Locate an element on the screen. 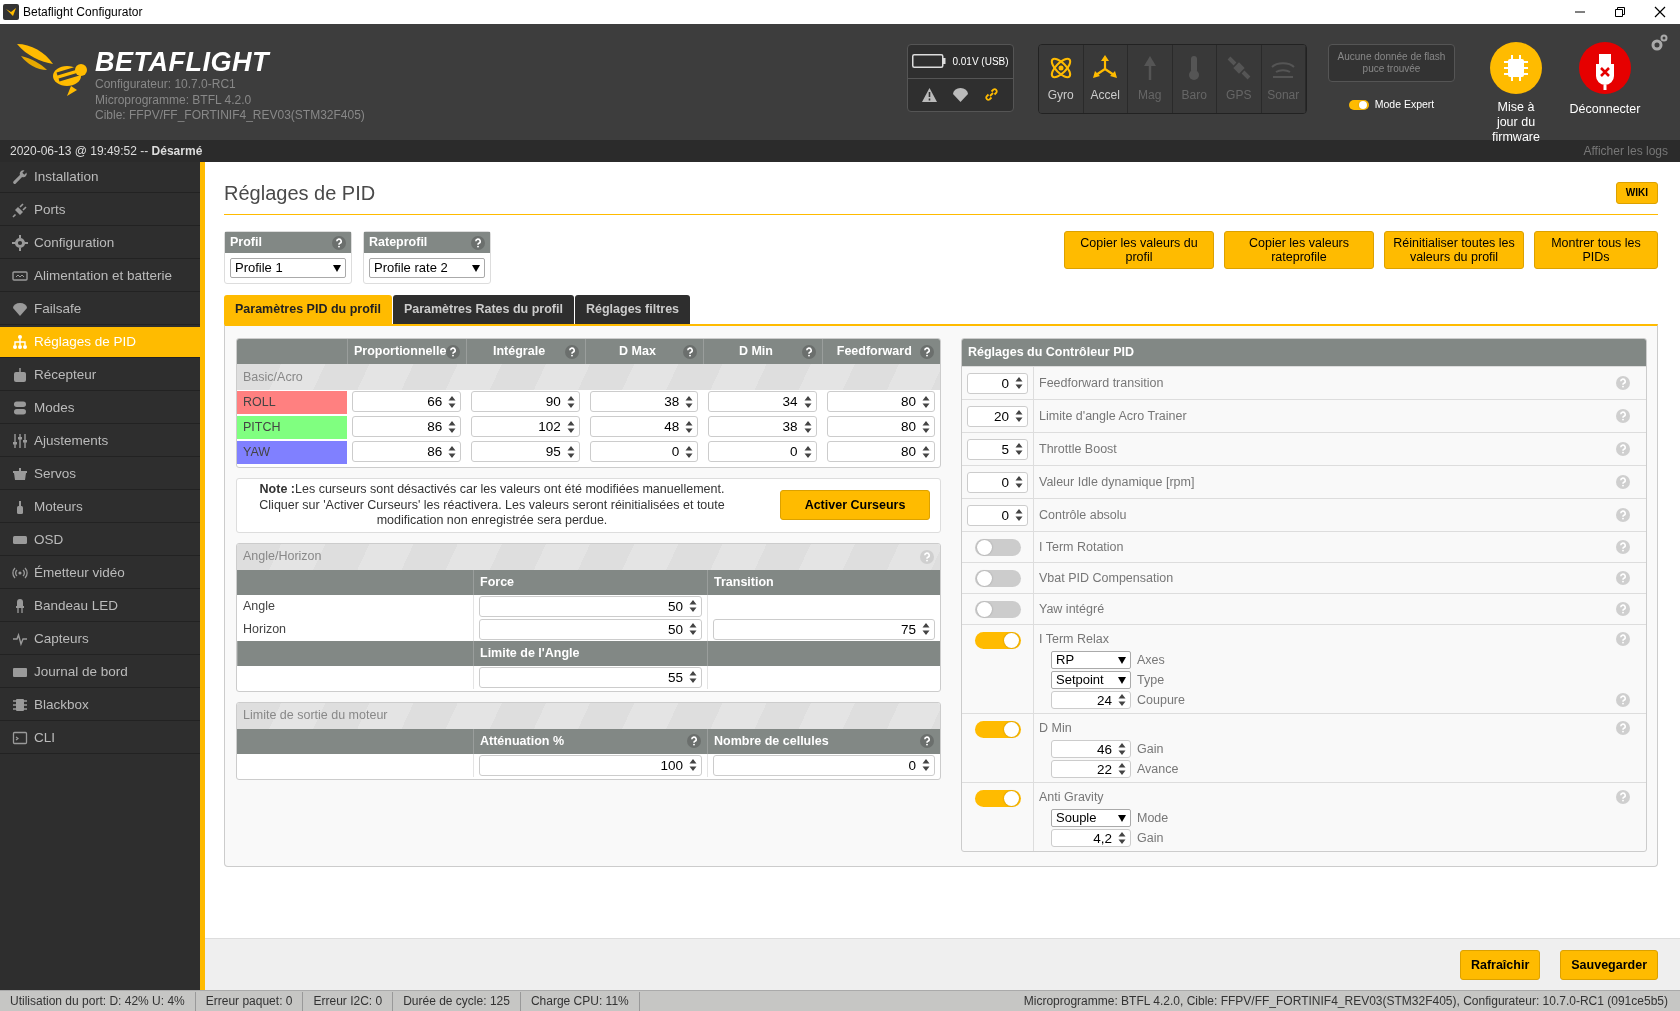 The height and width of the screenshot is (1011, 1680). number-field: 95 is located at coordinates (525, 451).